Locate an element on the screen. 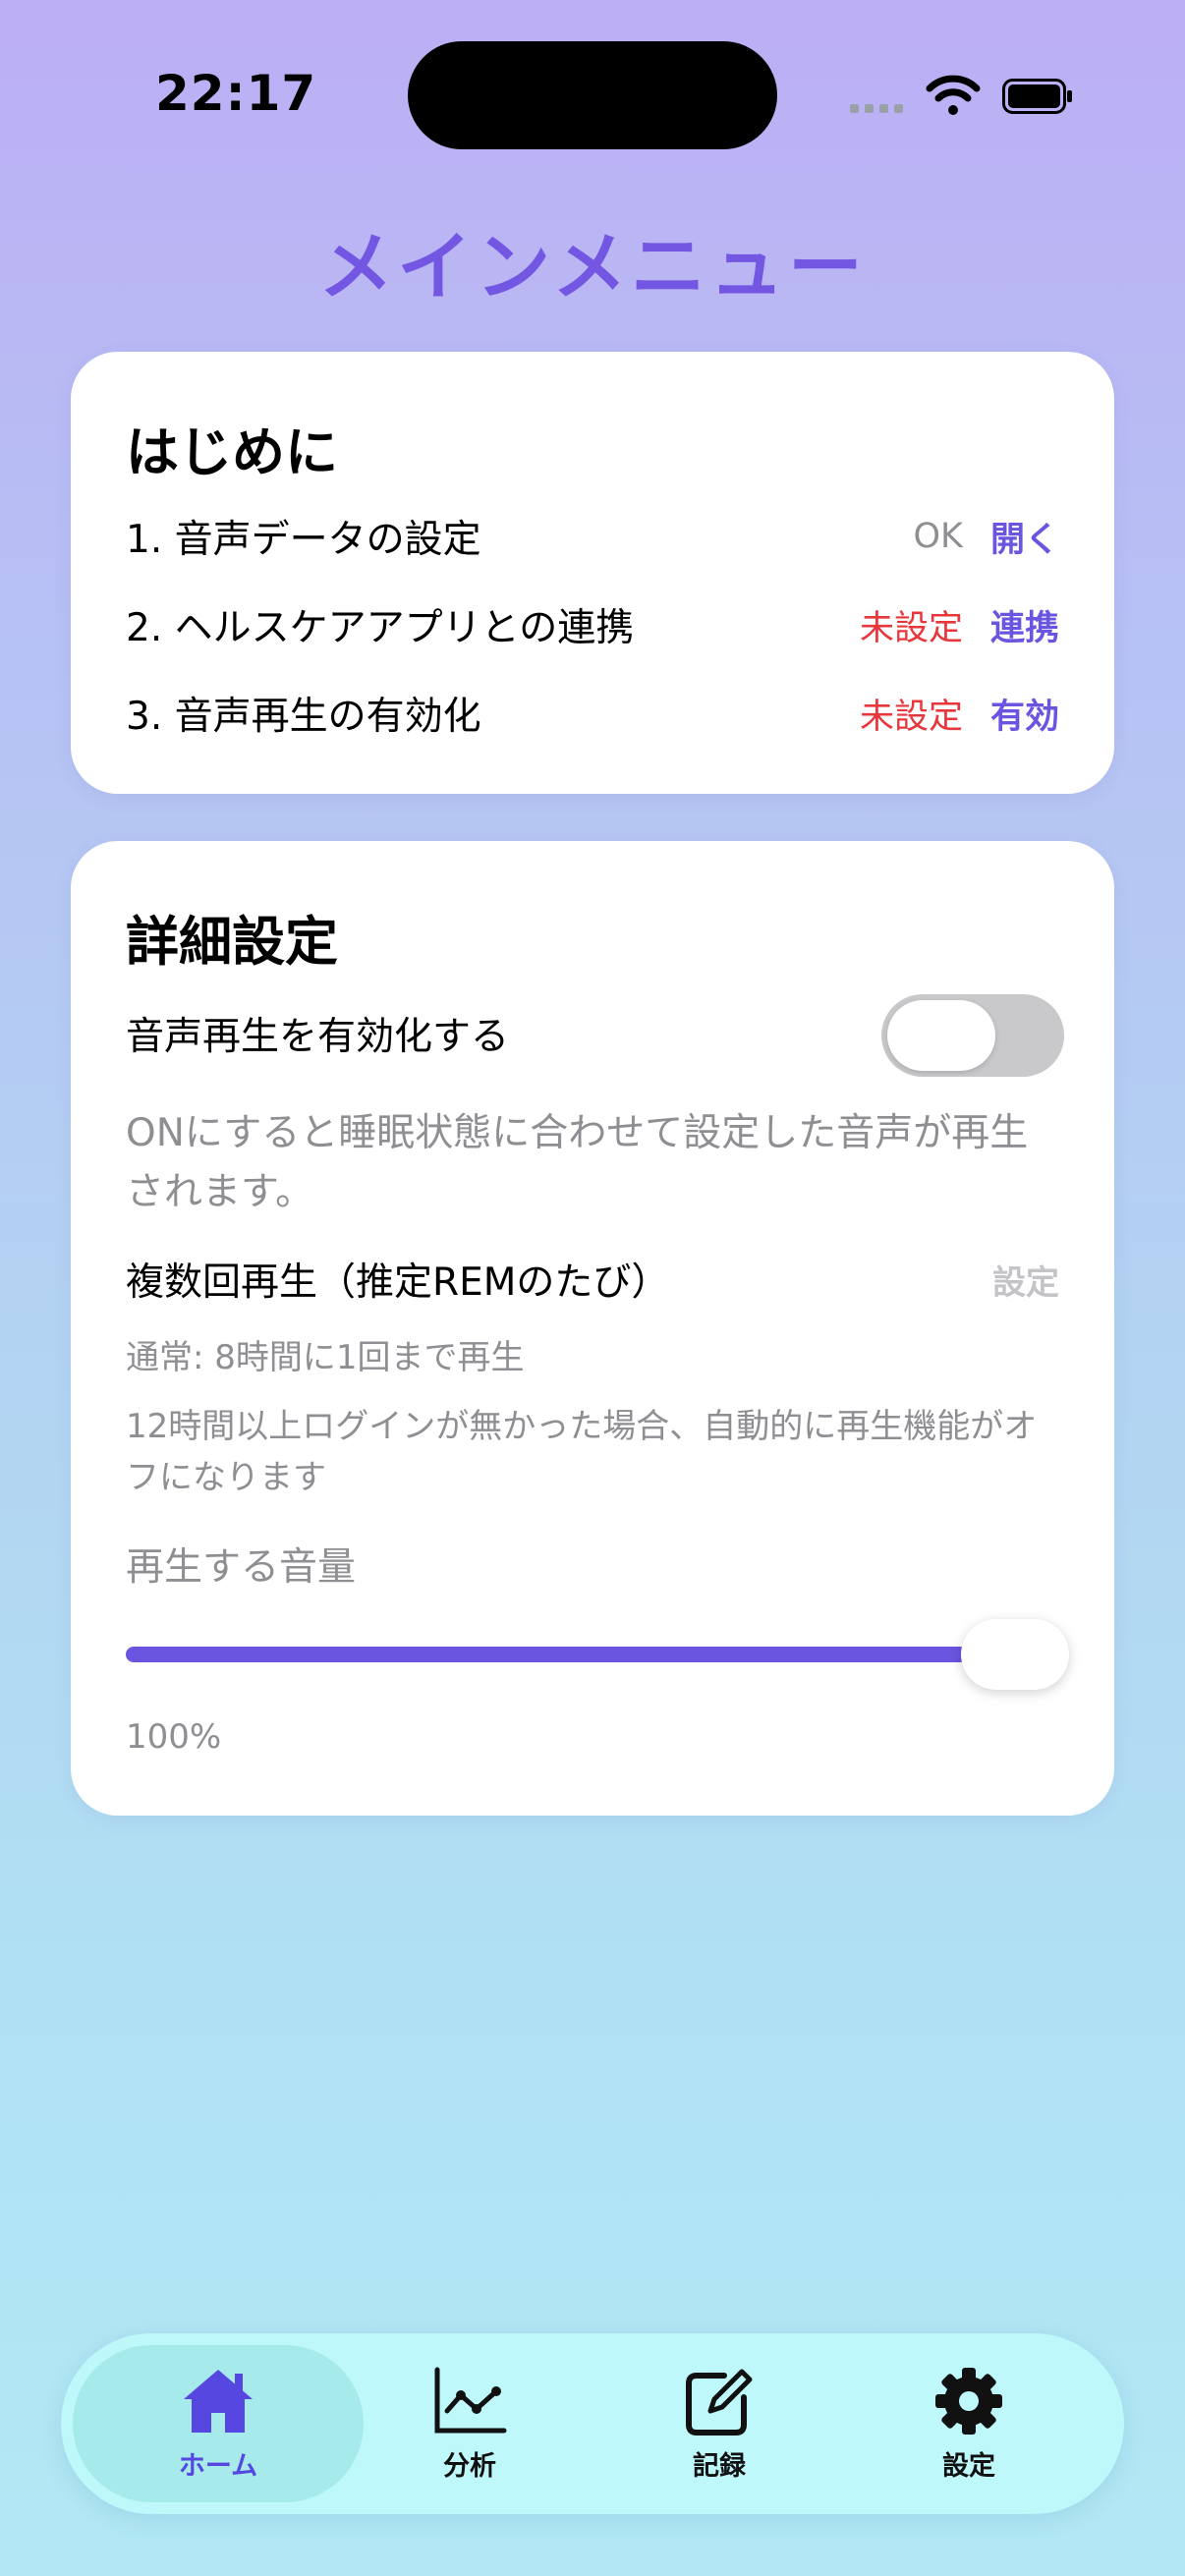 This screenshot has height=2576, width=1185. battery-icon is located at coordinates (1037, 96).